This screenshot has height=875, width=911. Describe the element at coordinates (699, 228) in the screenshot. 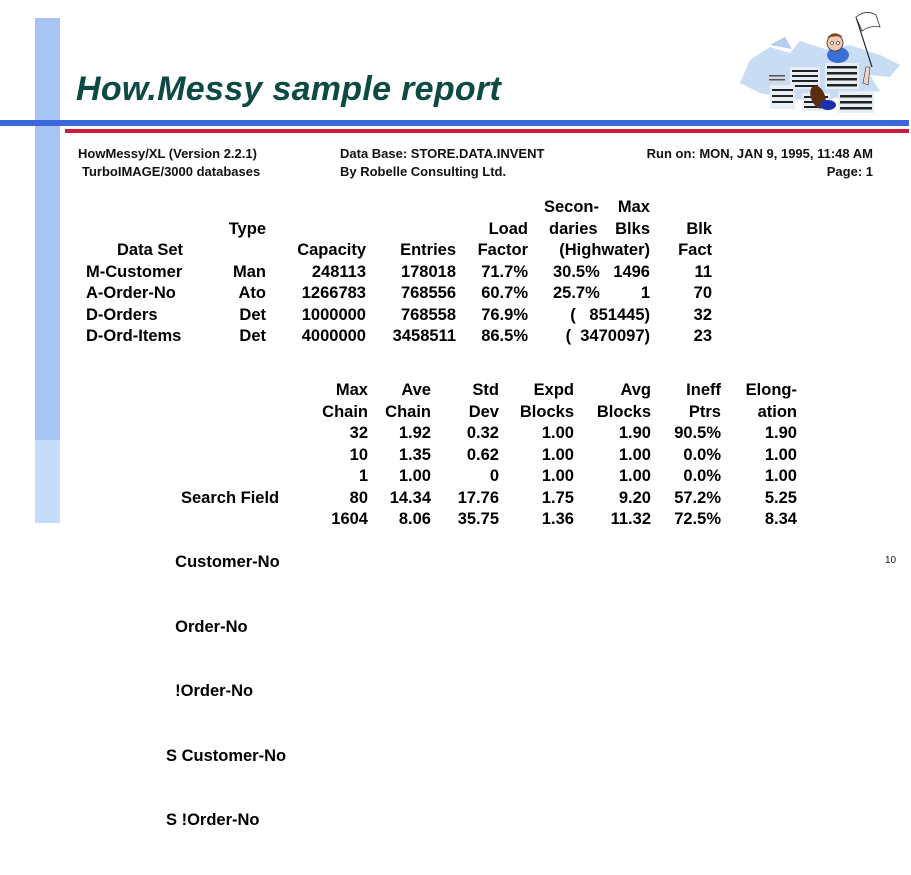

I see `column-header: Blk` at that location.